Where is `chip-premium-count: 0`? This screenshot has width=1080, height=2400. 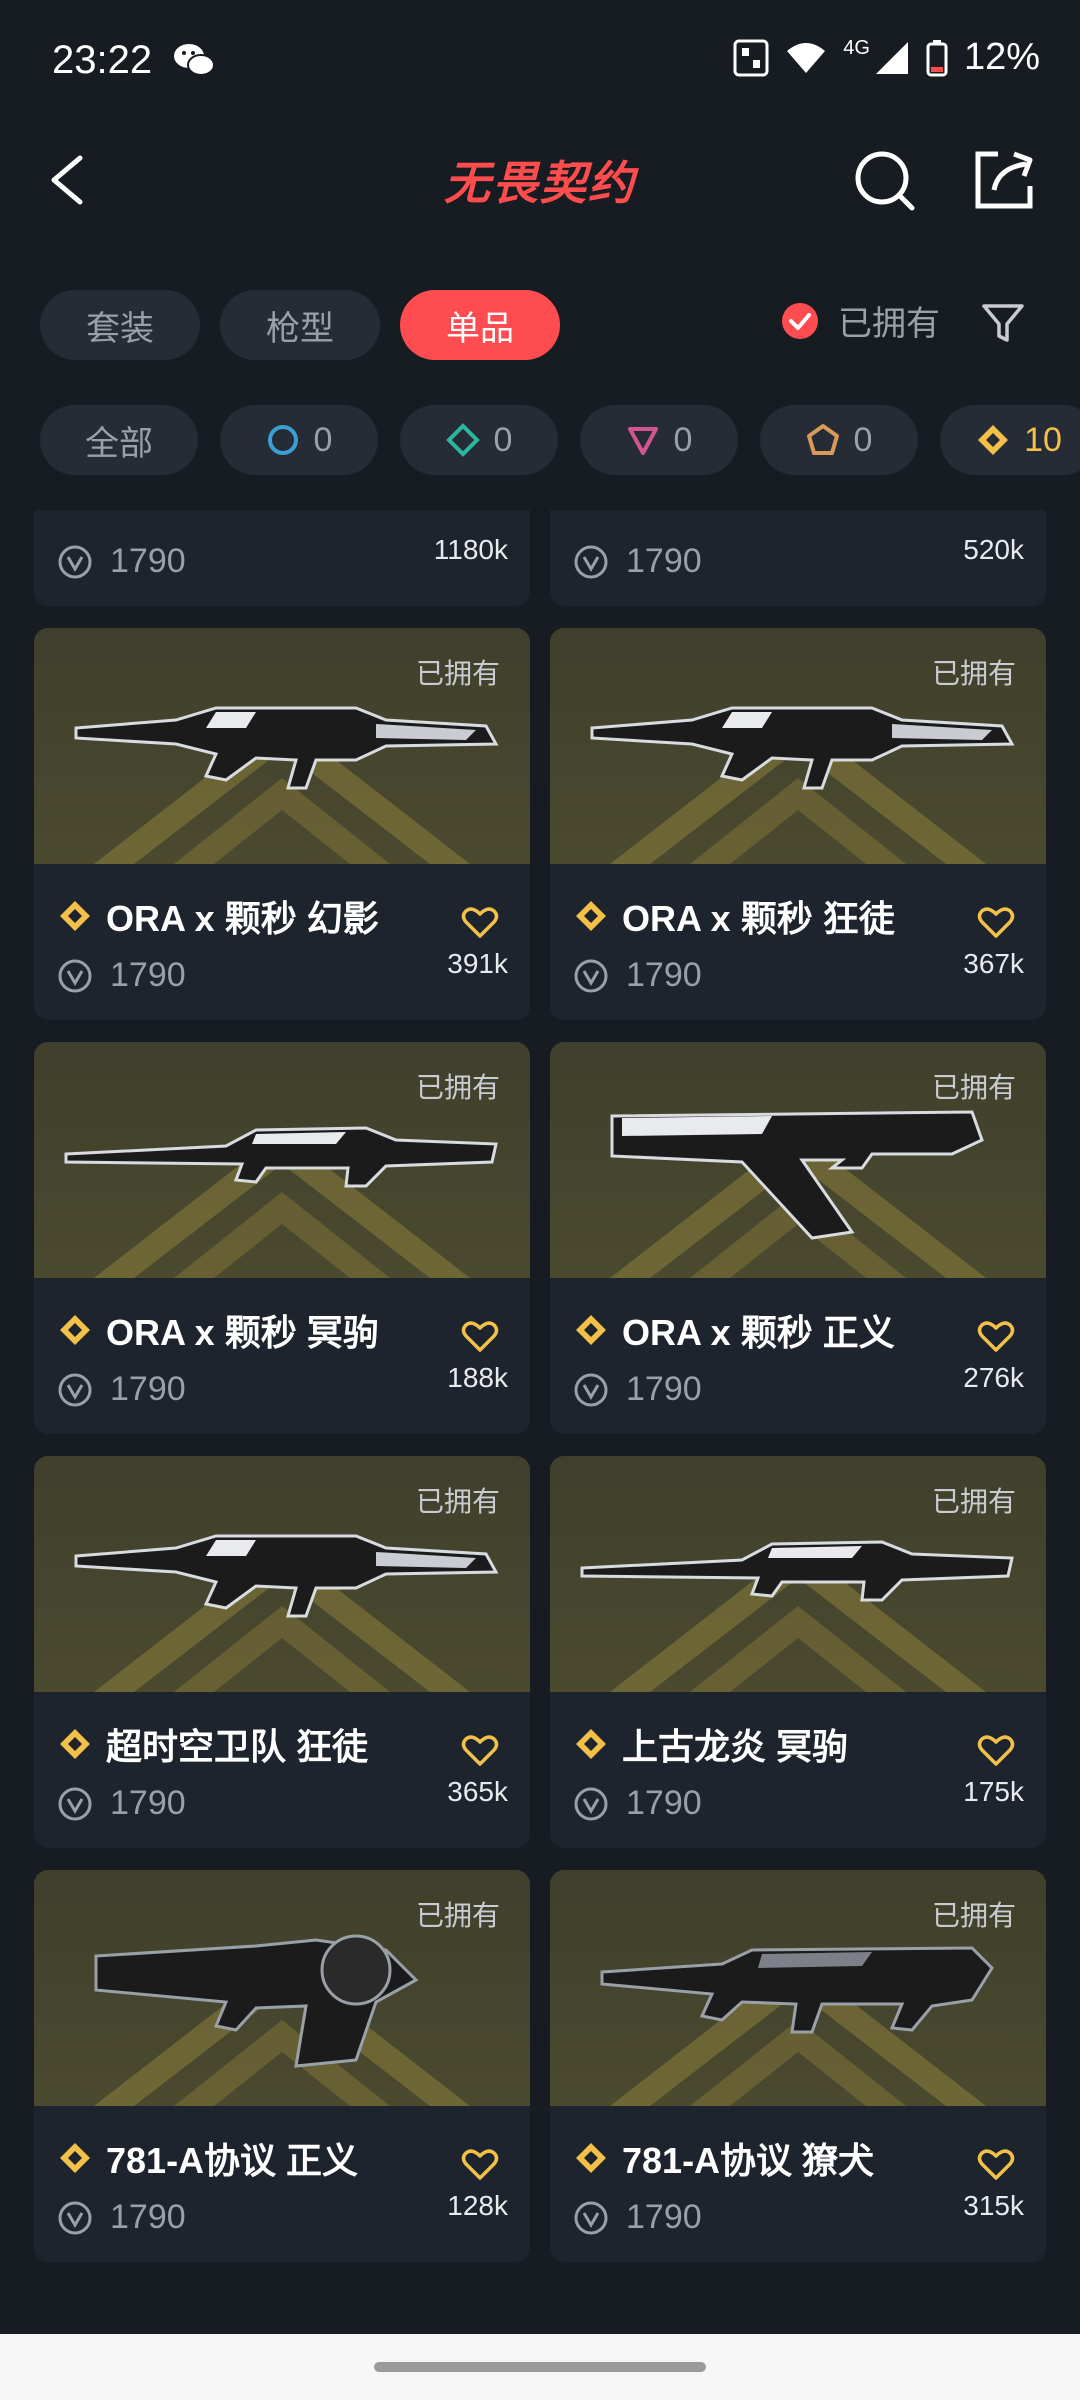 chip-premium-count: 0 is located at coordinates (683, 439).